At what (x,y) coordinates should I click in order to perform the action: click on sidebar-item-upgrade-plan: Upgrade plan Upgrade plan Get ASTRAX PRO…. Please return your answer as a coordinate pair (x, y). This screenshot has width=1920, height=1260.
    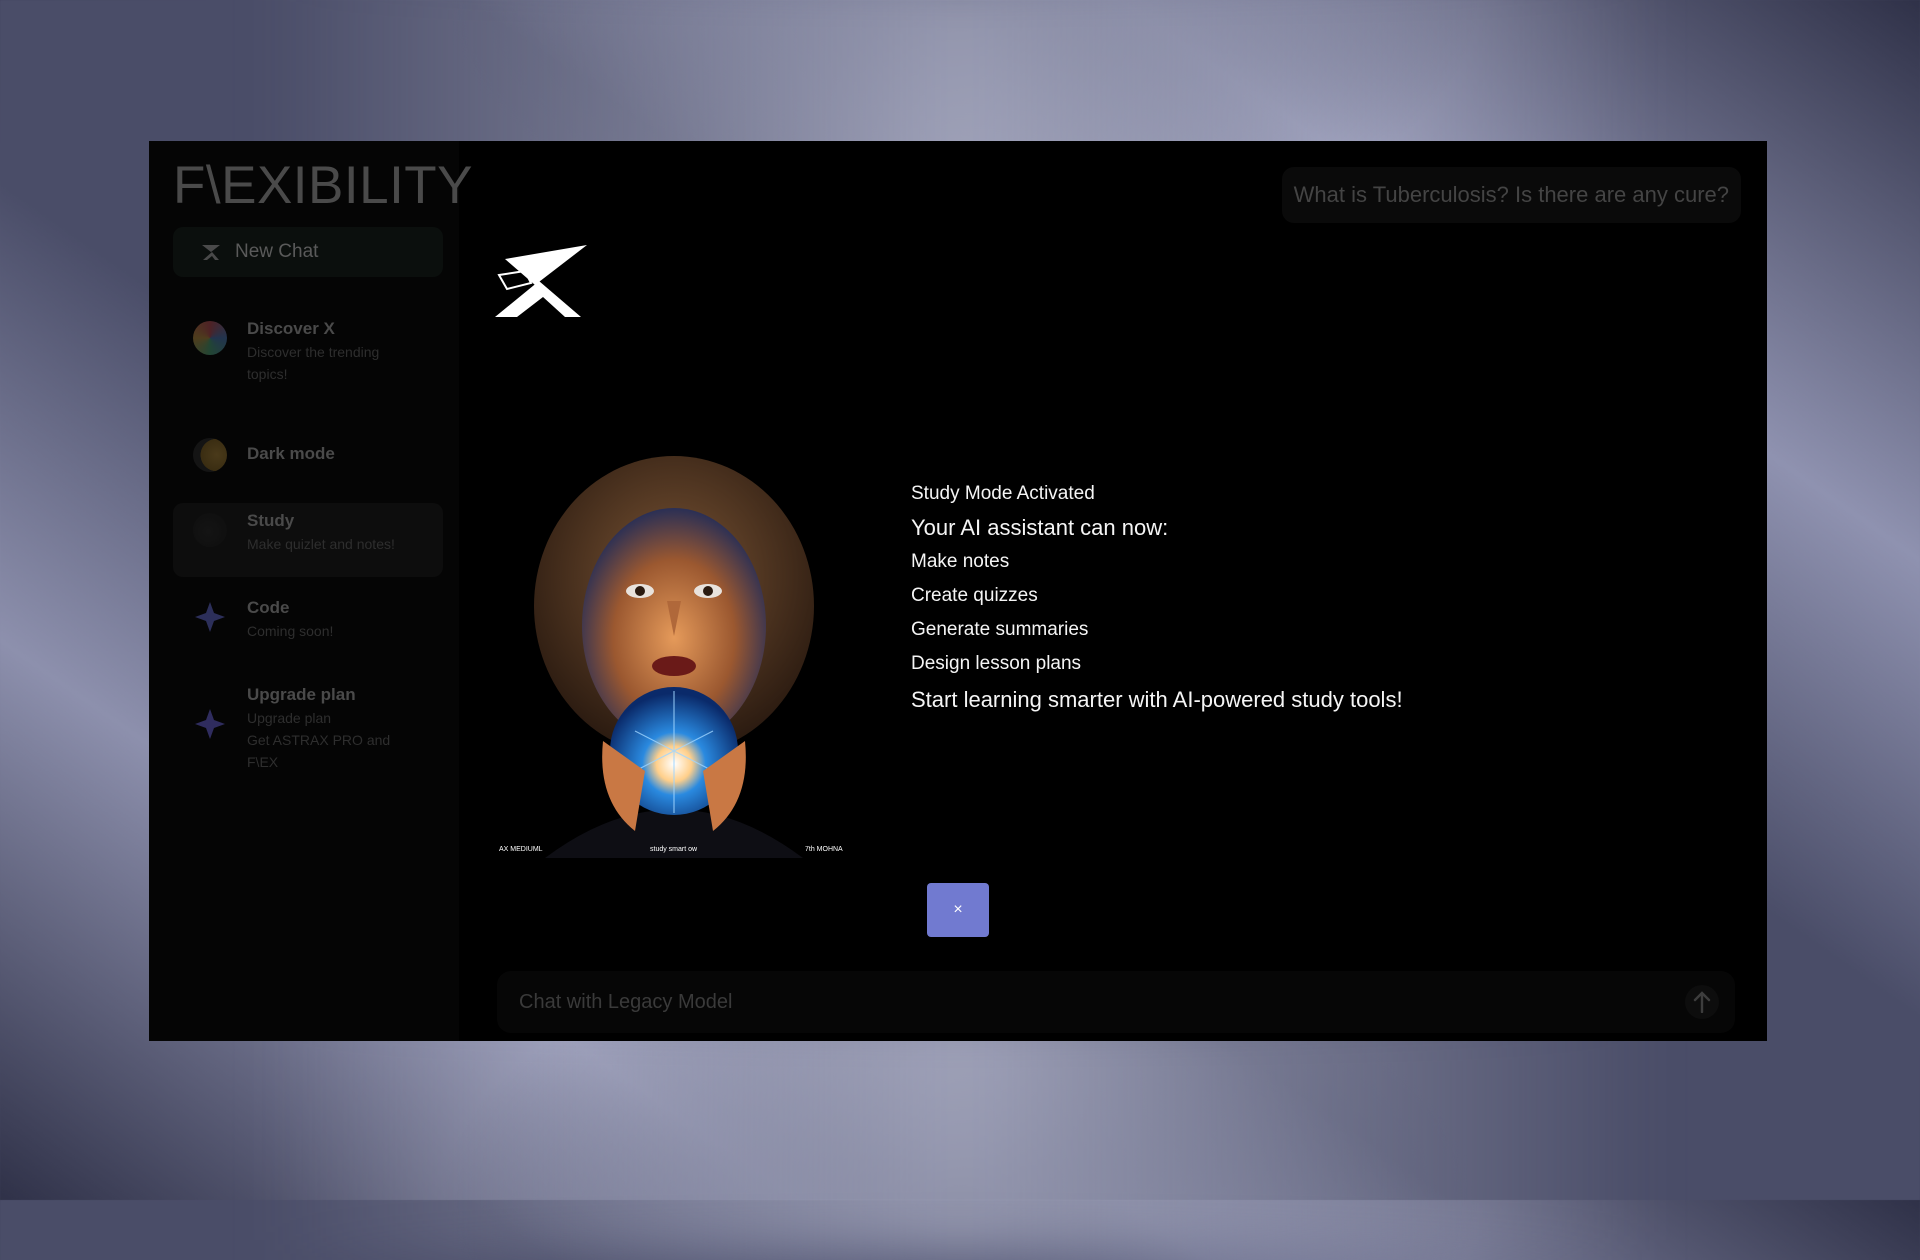
    Looking at the image, I should click on (308, 726).